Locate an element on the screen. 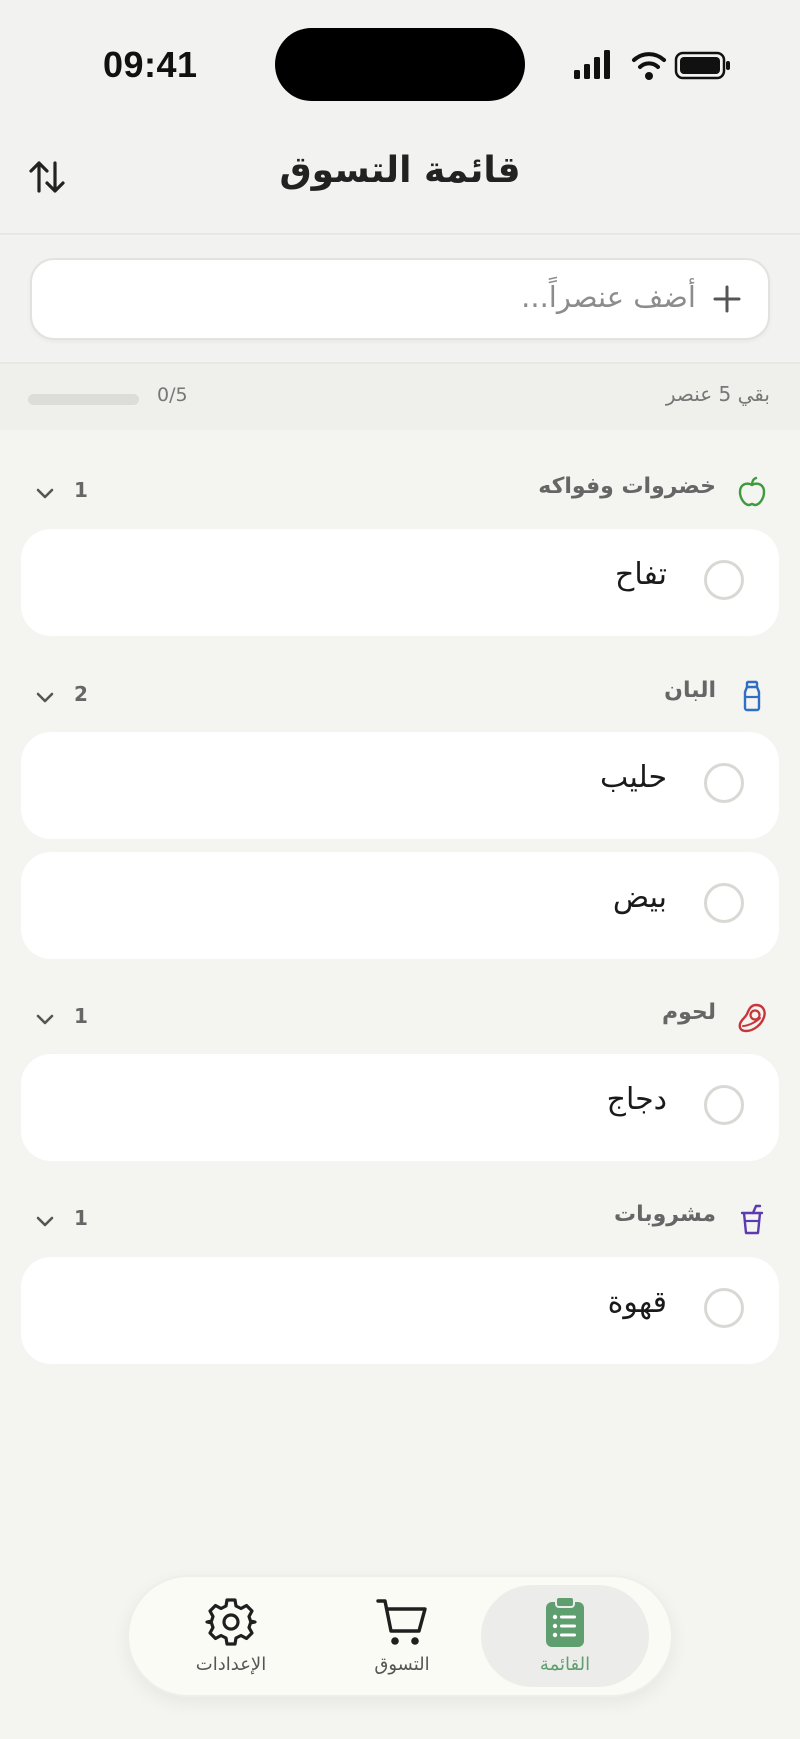 Image resolution: width=800 pixels, height=1739 pixels. status-time: 09:41 is located at coordinates (150, 64).